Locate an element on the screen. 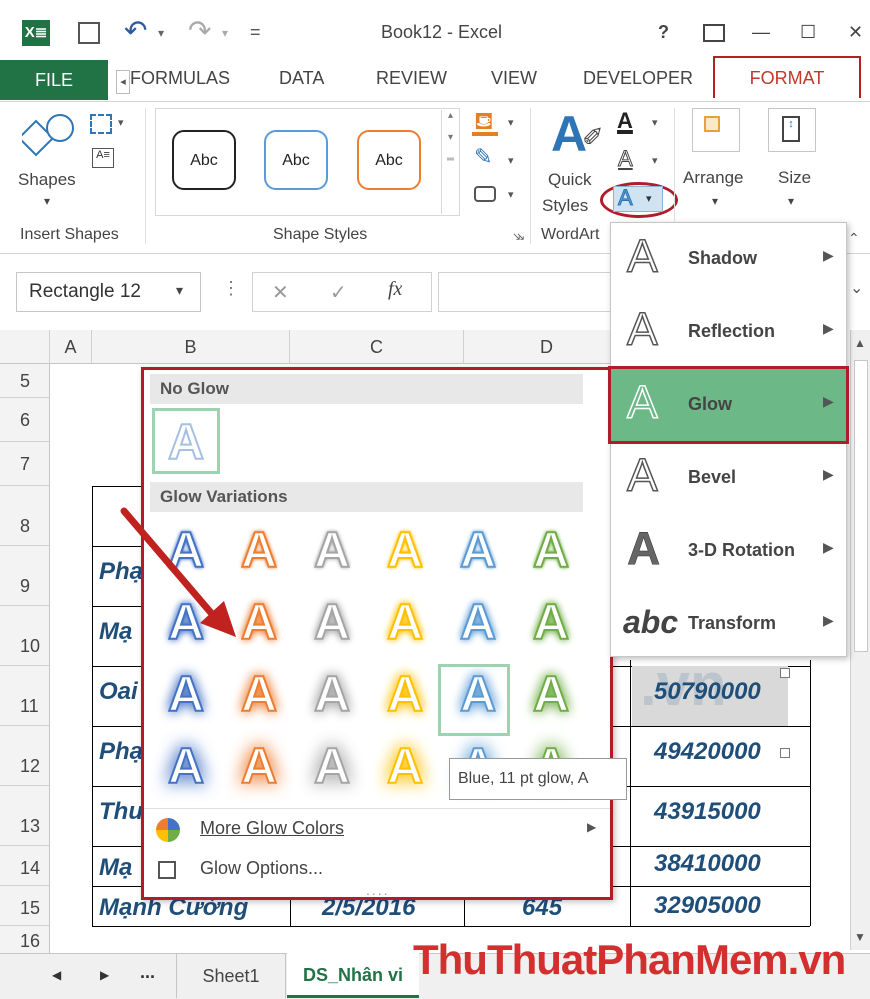  text-fill-icon: A is located at coordinates (625, 121).